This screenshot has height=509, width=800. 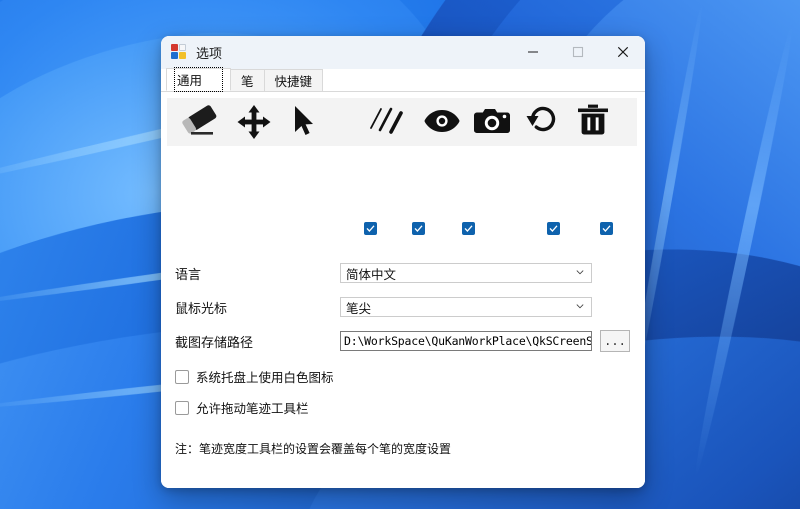 I want to click on tab-shortcuts: 快捷键, so click(x=293, y=80).